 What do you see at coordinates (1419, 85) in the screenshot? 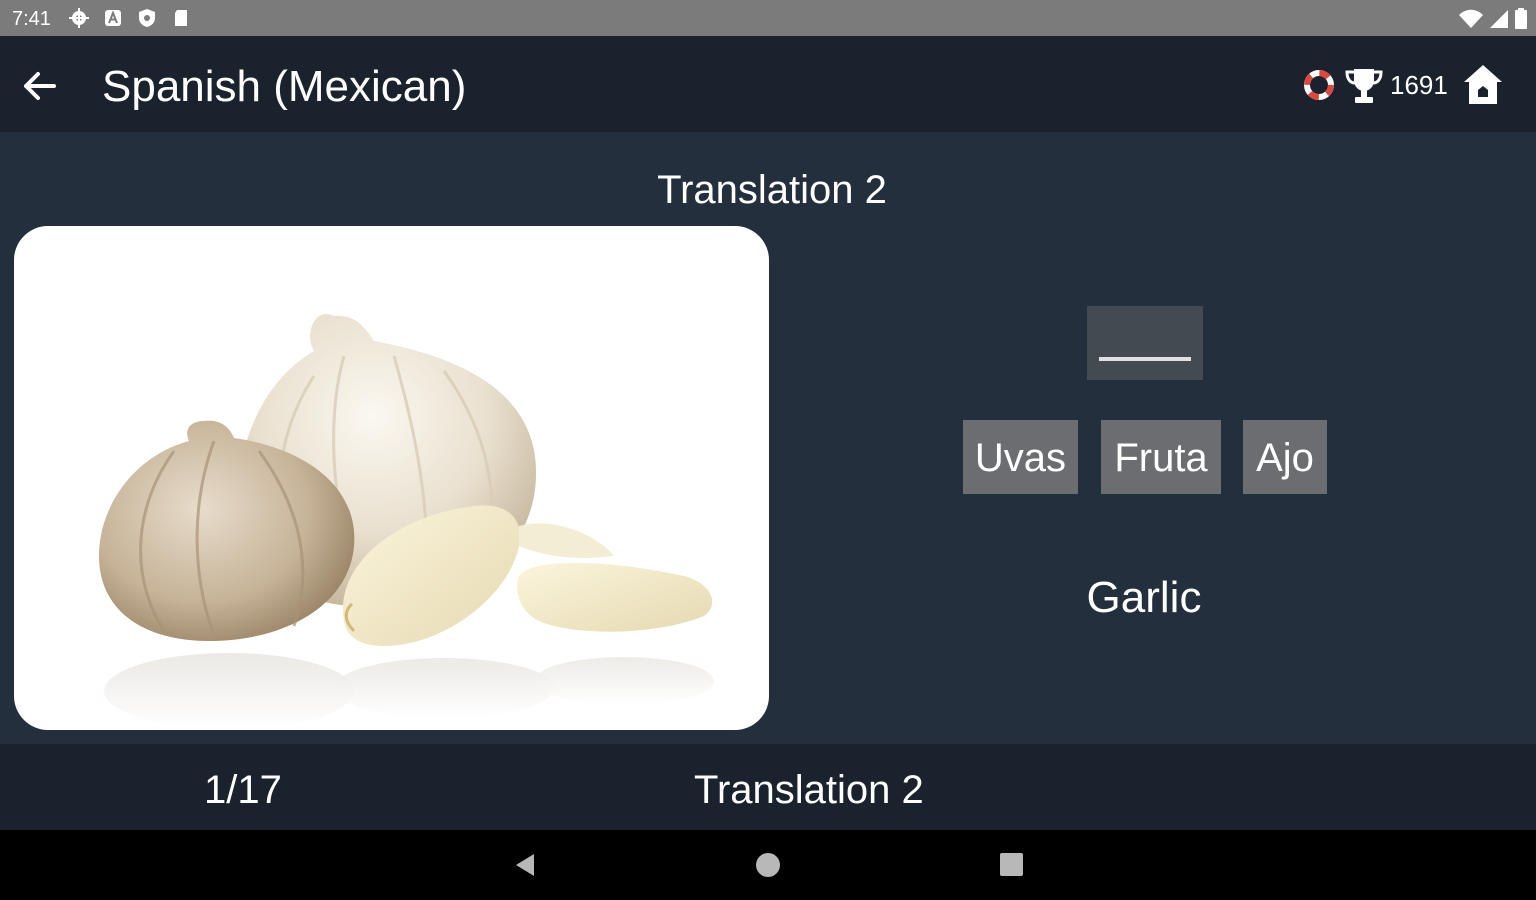
I see `score-value: 1691` at bounding box center [1419, 85].